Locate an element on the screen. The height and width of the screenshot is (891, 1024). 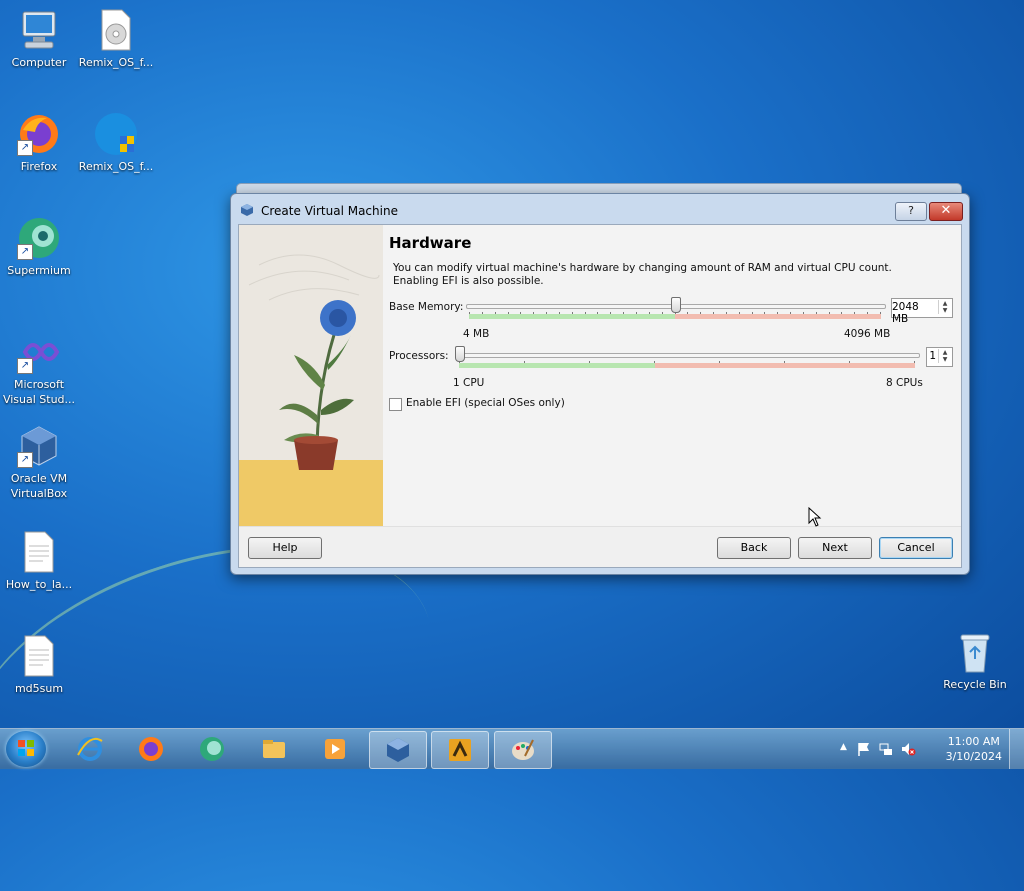
clock: 11:00 AM 3/10/2024 is located at coordinates (974, 749).